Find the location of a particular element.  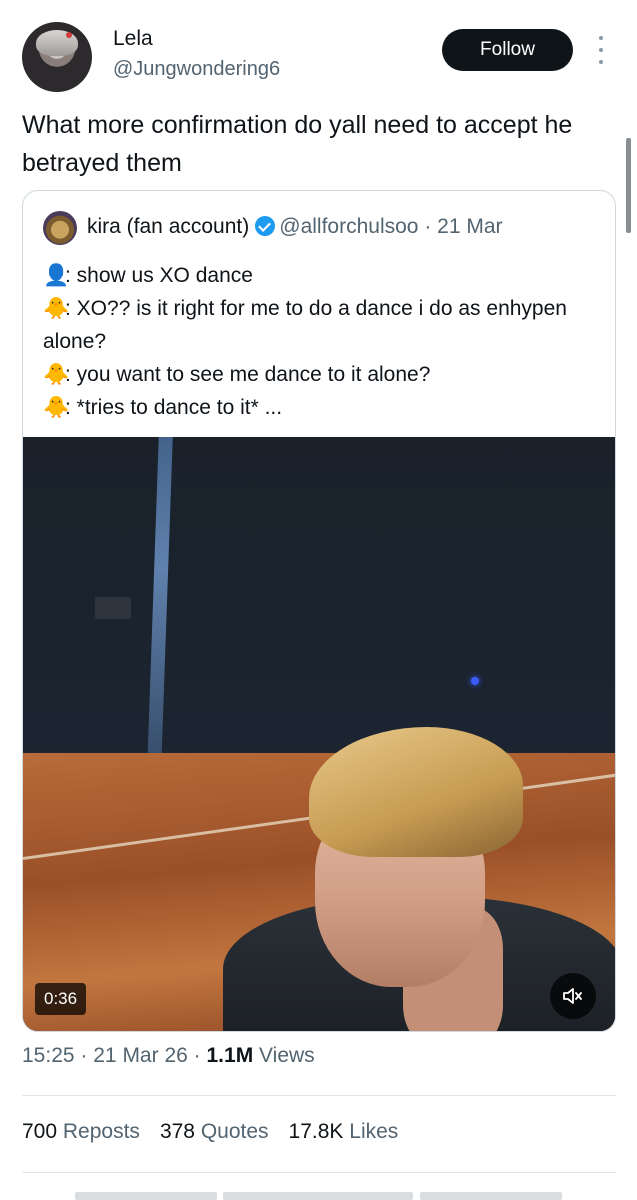

scrollbar is located at coordinates (628, 185).